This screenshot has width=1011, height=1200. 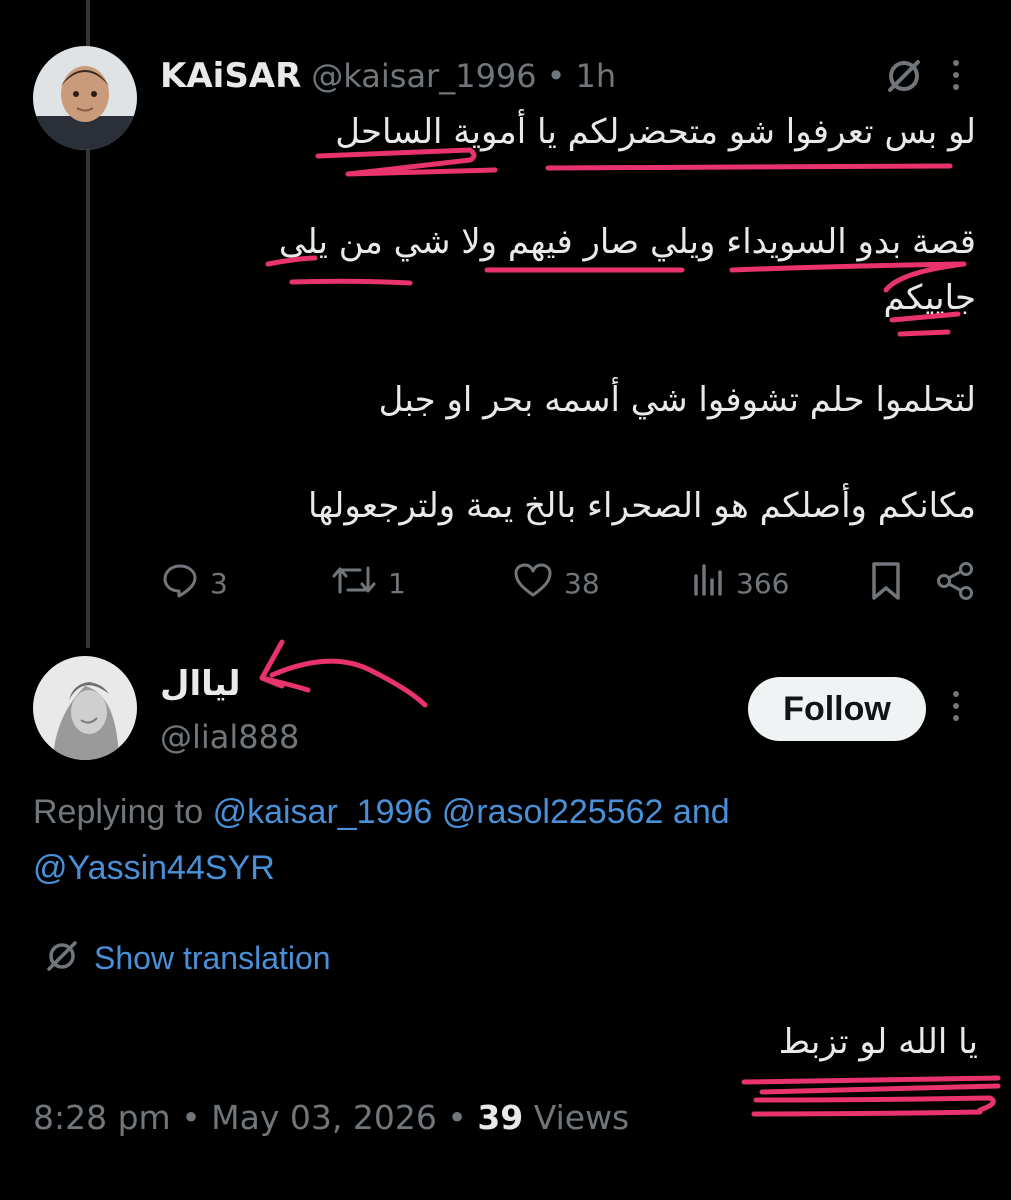 What do you see at coordinates (229, 737) in the screenshot?
I see `reply-author-handle: @lial888` at bounding box center [229, 737].